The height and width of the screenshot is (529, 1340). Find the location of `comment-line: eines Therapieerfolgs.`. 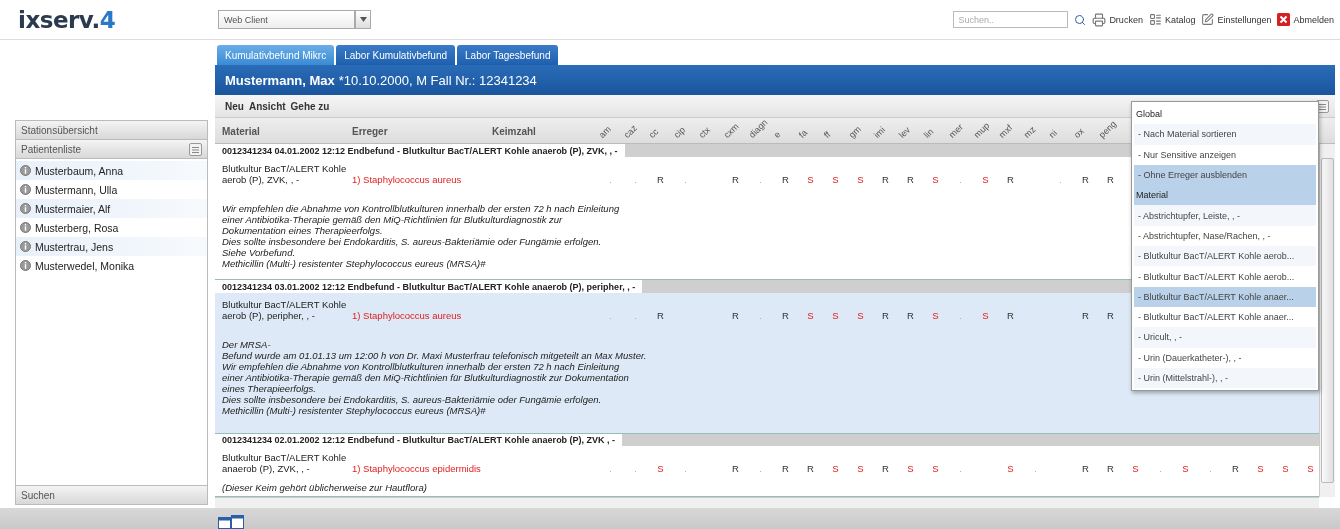

comment-line: eines Therapieerfolgs. is located at coordinates (269, 388).